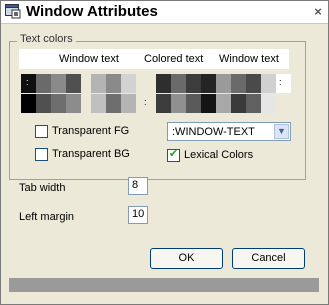 Image resolution: width=329 pixels, height=305 pixels. What do you see at coordinates (164, 12) in the screenshot?
I see `title-bar: Window Attributes ×` at bounding box center [164, 12].